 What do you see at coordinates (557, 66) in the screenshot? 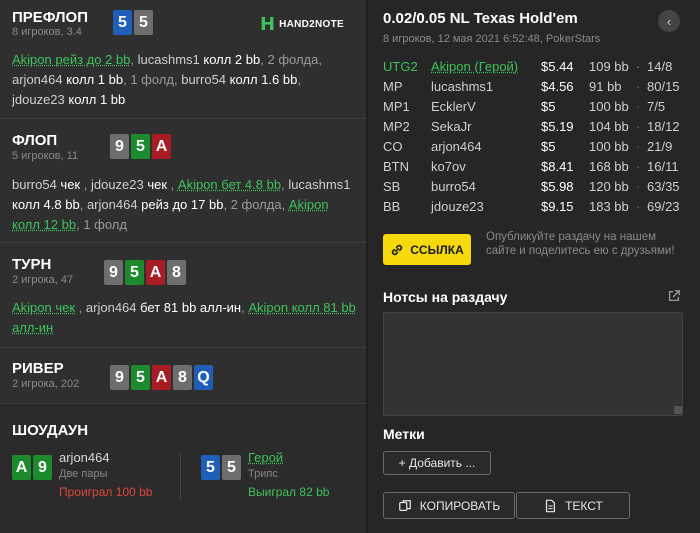
I see `player-stack: $5.44` at bounding box center [557, 66].